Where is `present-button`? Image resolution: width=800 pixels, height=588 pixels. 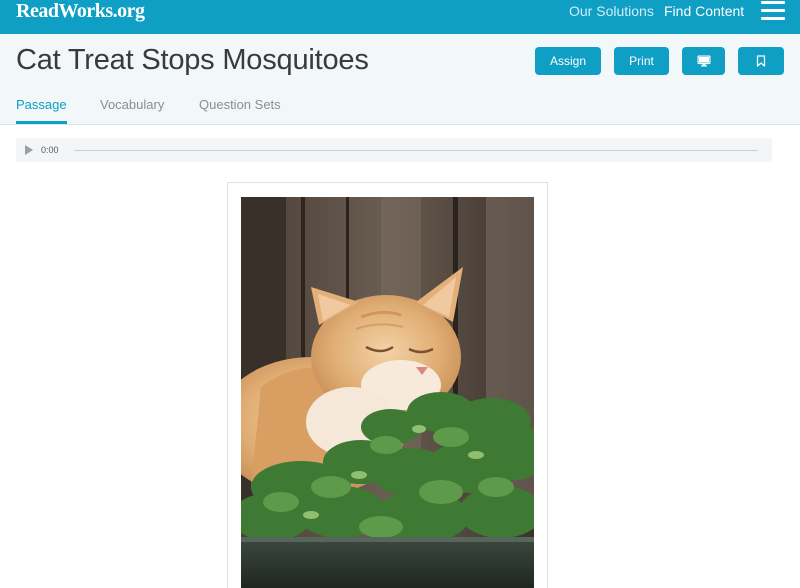 present-button is located at coordinates (703, 61).